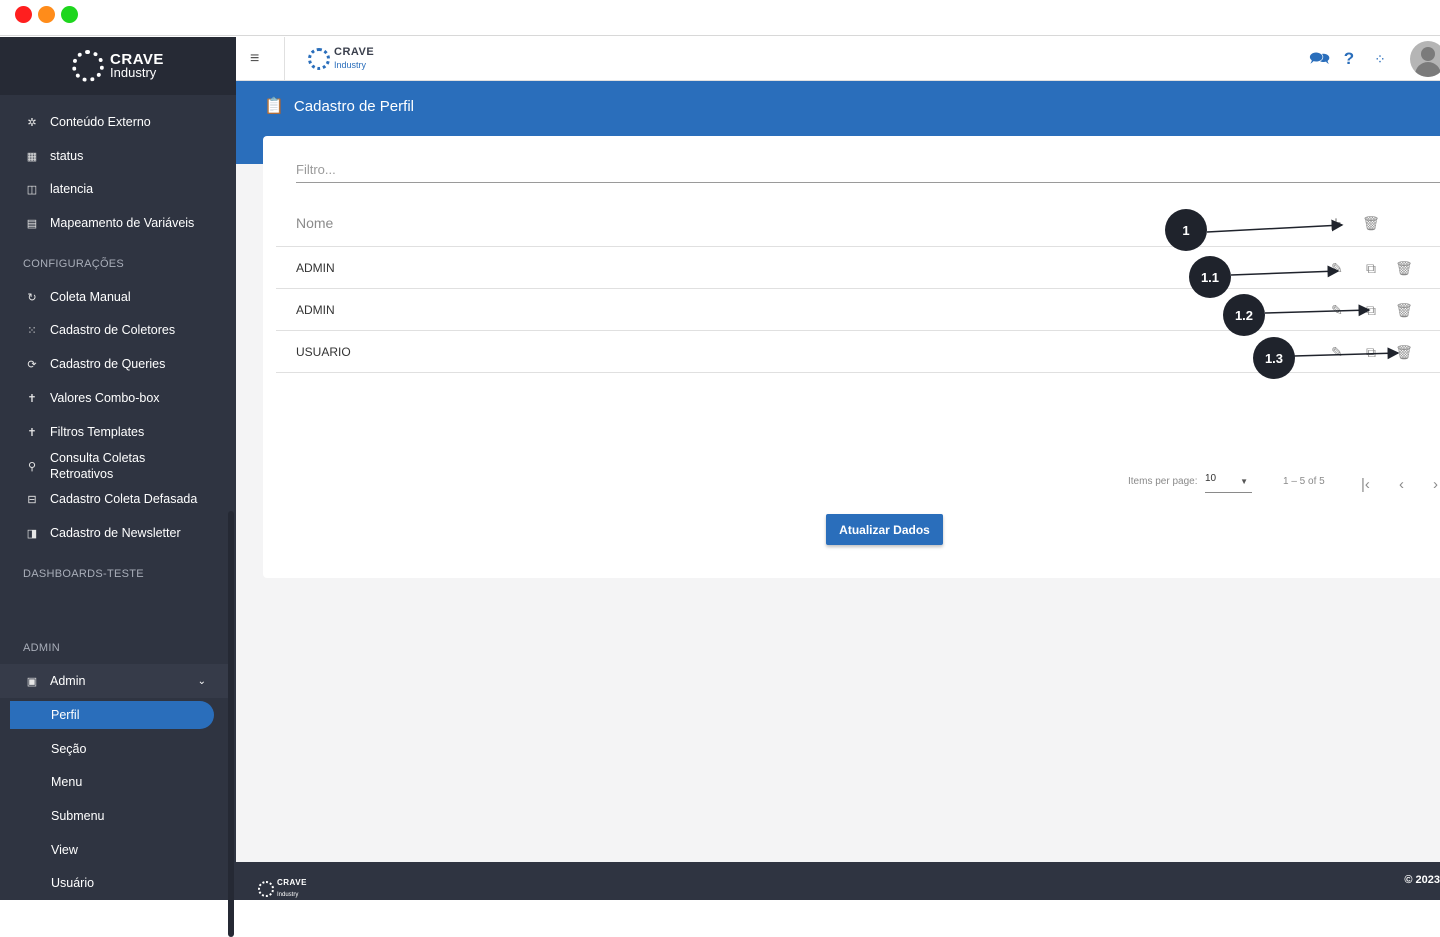 Image resolution: width=1440 pixels, height=937 pixels. What do you see at coordinates (74, 264) in the screenshot?
I see `section-configuracoes: CONFIGURAÇÕES` at bounding box center [74, 264].